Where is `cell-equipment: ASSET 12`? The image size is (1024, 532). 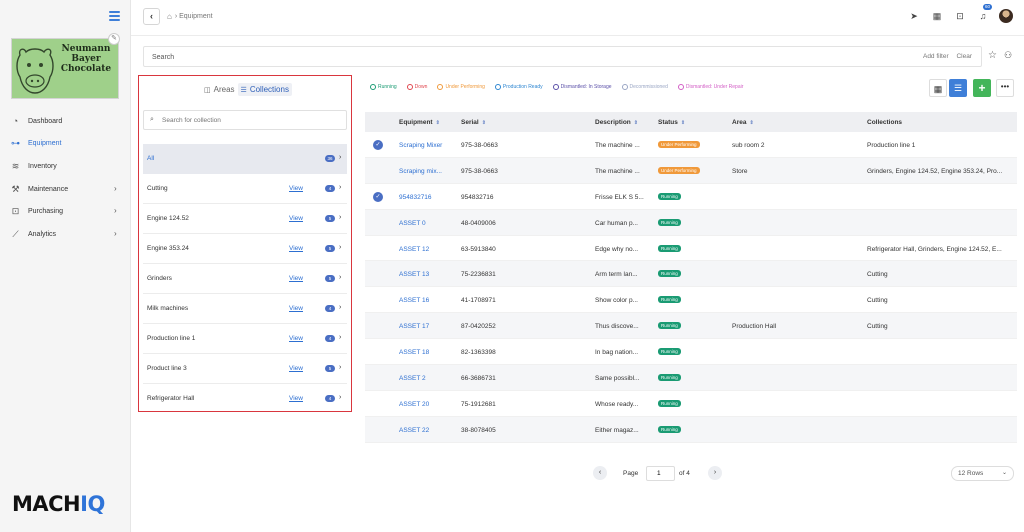 cell-equipment: ASSET 12 is located at coordinates (414, 249).